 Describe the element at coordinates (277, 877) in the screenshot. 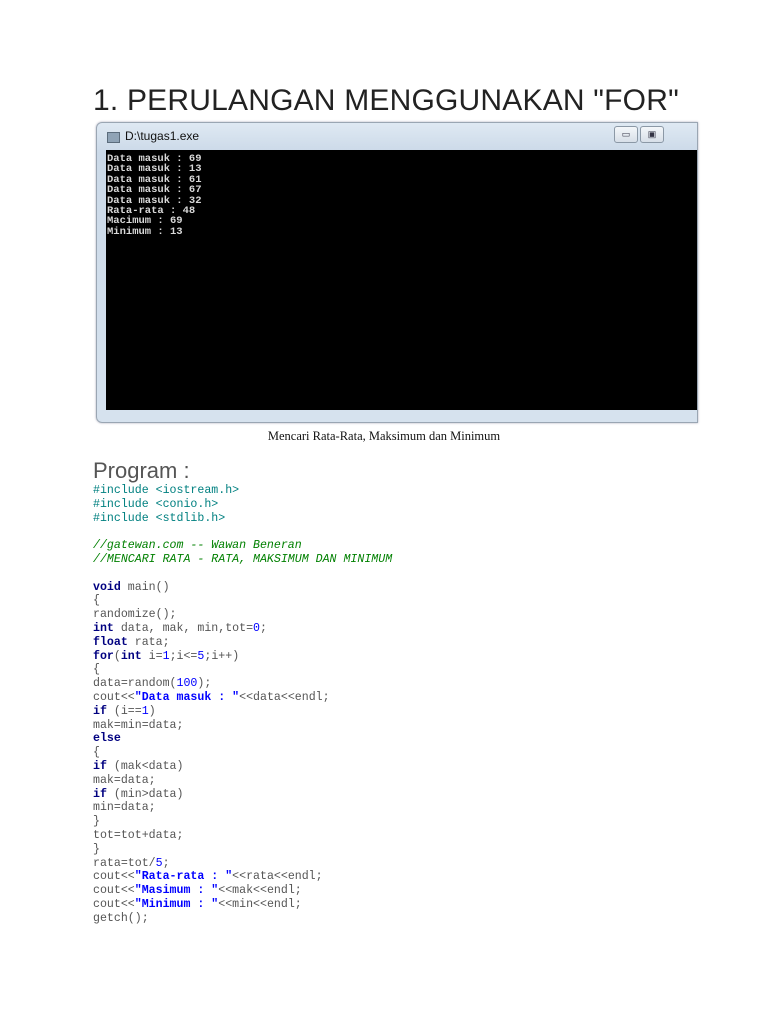

I see `code-text: <<rata<<endl;` at that location.